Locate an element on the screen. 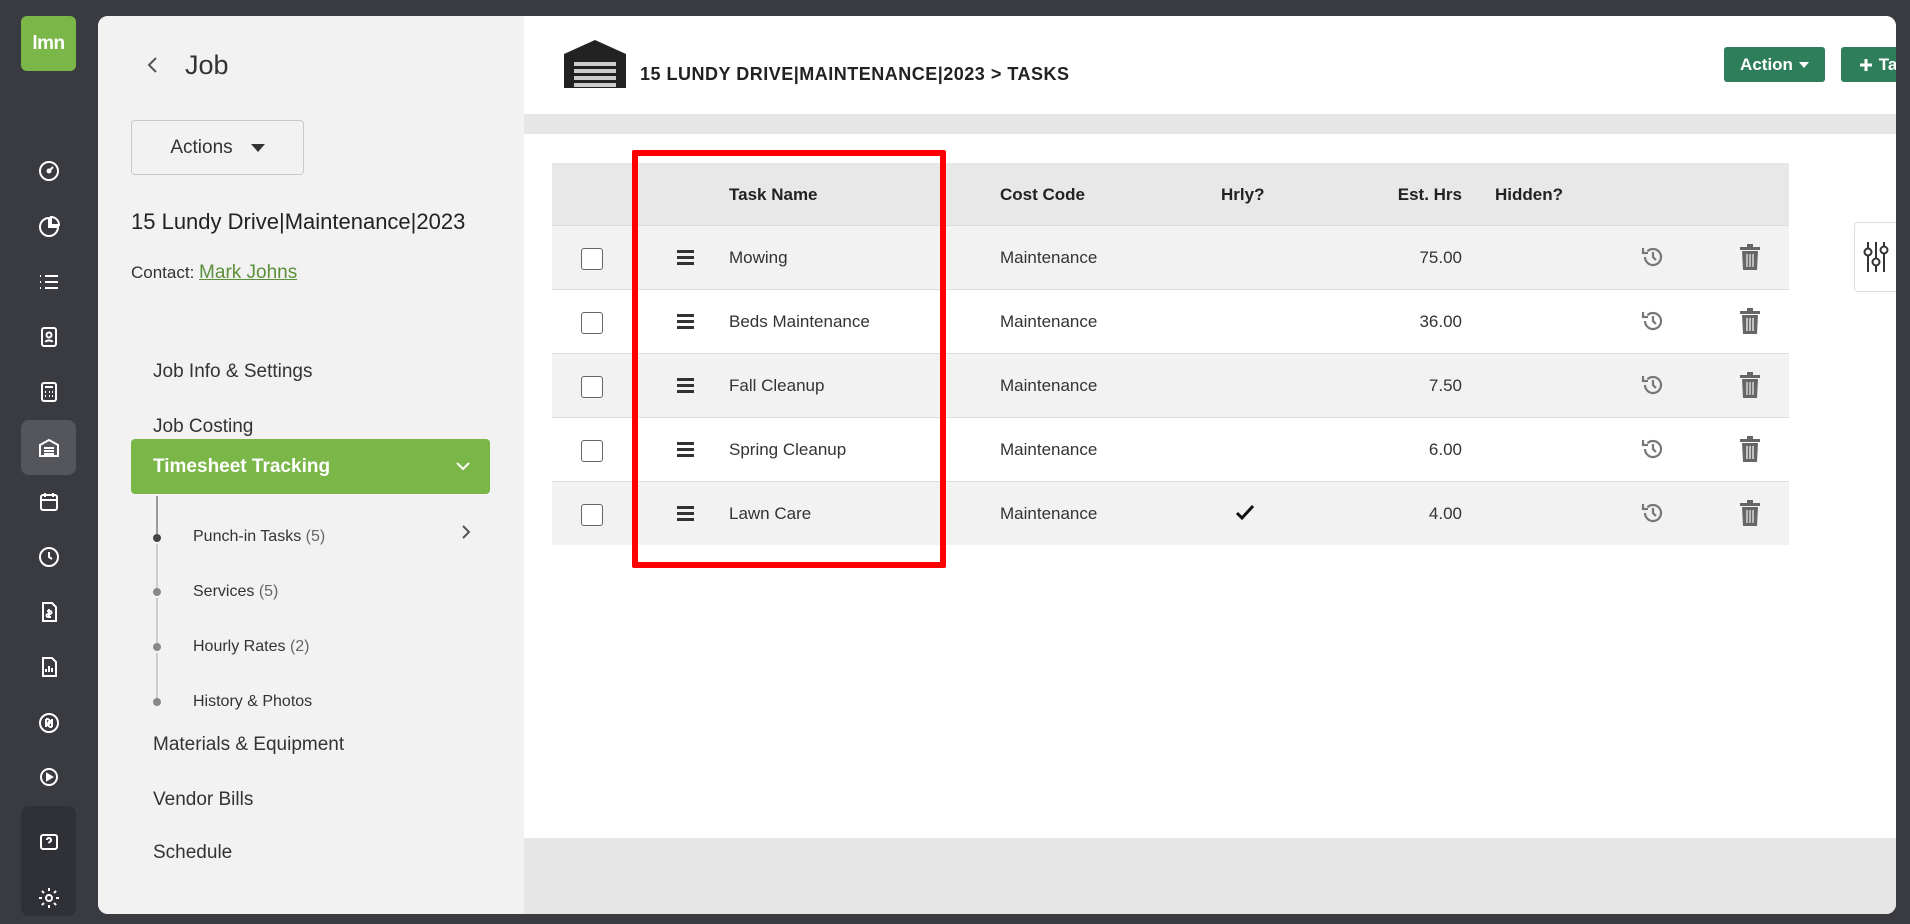 This screenshot has height=924, width=1910. column-settings-tab is located at coordinates (1875, 257).